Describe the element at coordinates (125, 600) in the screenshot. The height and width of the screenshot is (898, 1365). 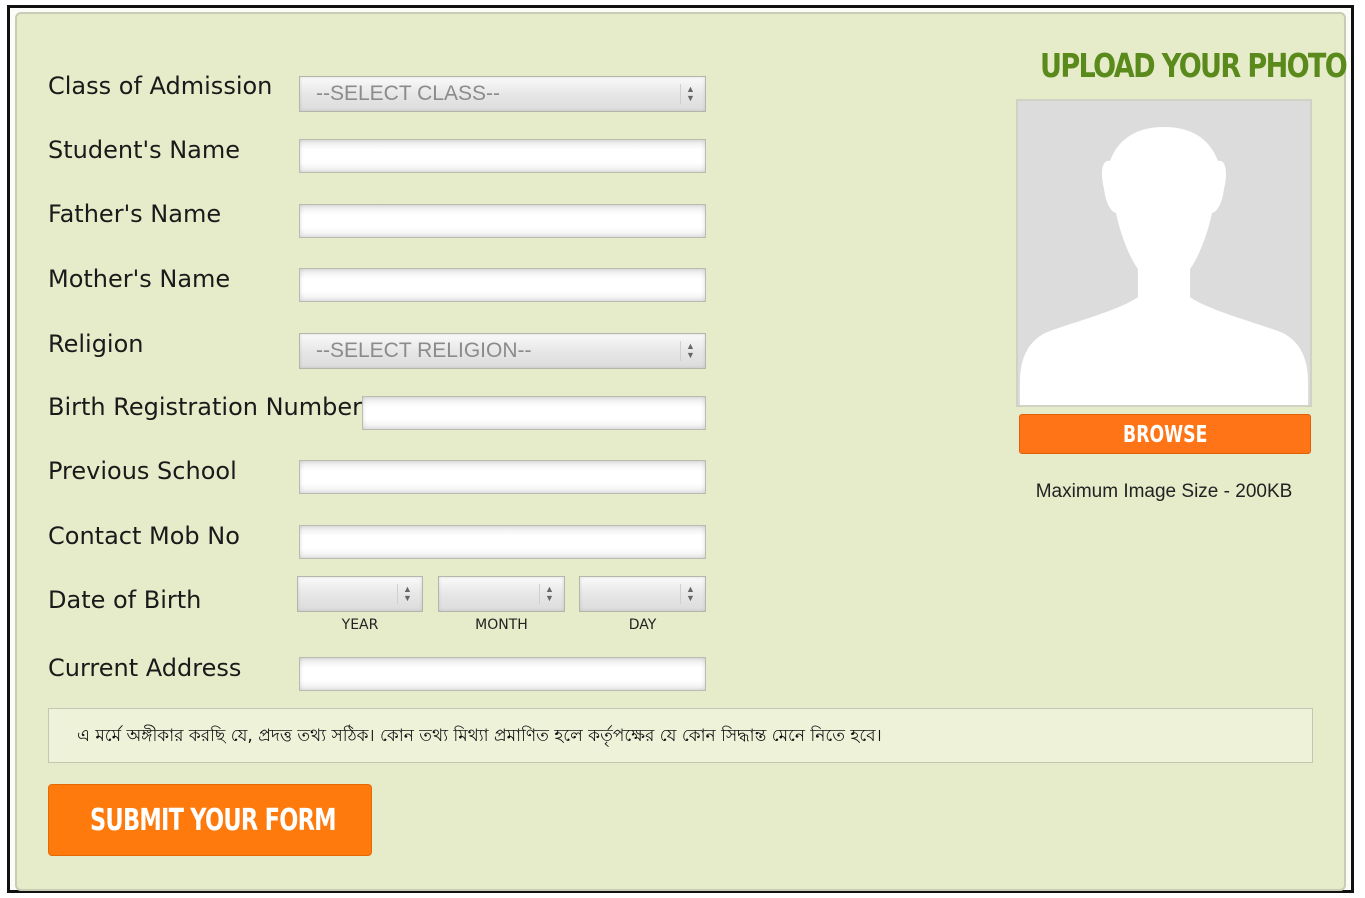
I see `date-of-birth-label: Date of Birth` at that location.